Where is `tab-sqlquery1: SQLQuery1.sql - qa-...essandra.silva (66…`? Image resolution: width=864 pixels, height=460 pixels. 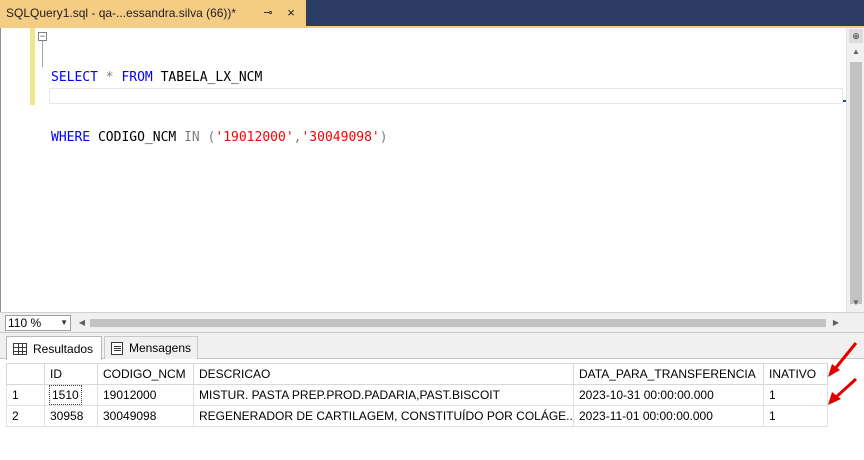 tab-sqlquery1: SQLQuery1.sql - qa-...essandra.silva (66… is located at coordinates (153, 13).